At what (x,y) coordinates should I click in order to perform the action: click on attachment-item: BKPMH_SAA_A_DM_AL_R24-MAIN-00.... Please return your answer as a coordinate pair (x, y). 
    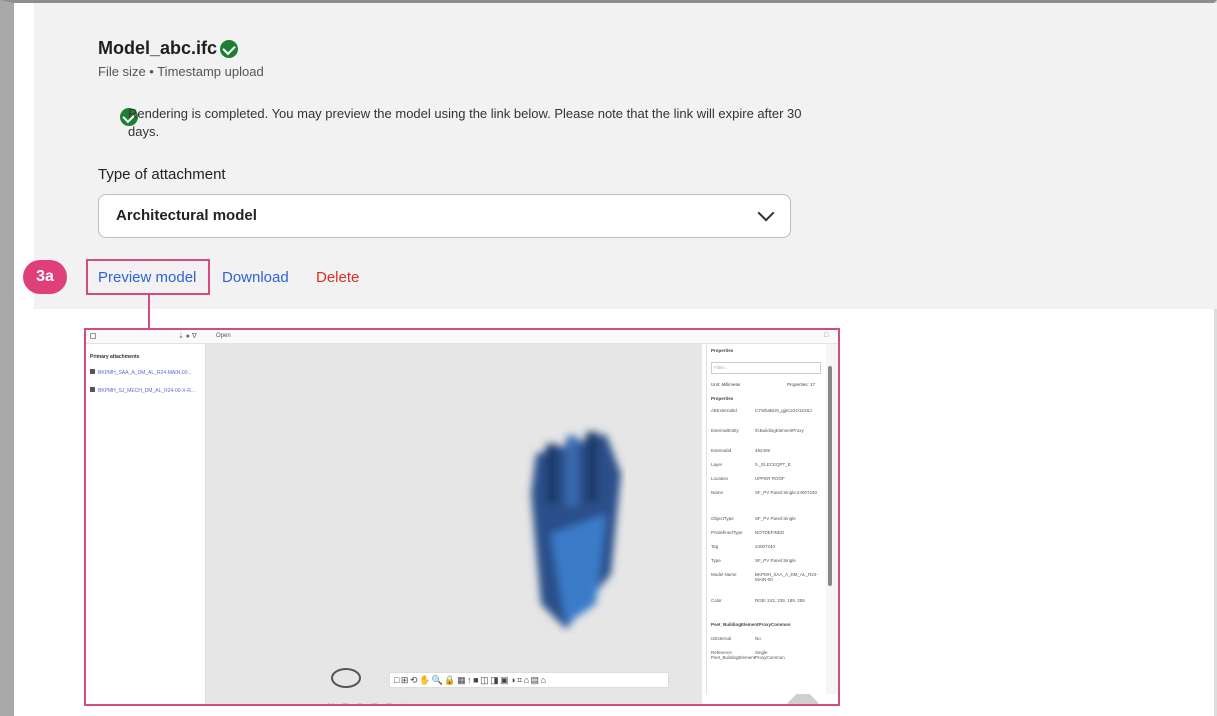
    Looking at the image, I should click on (145, 372).